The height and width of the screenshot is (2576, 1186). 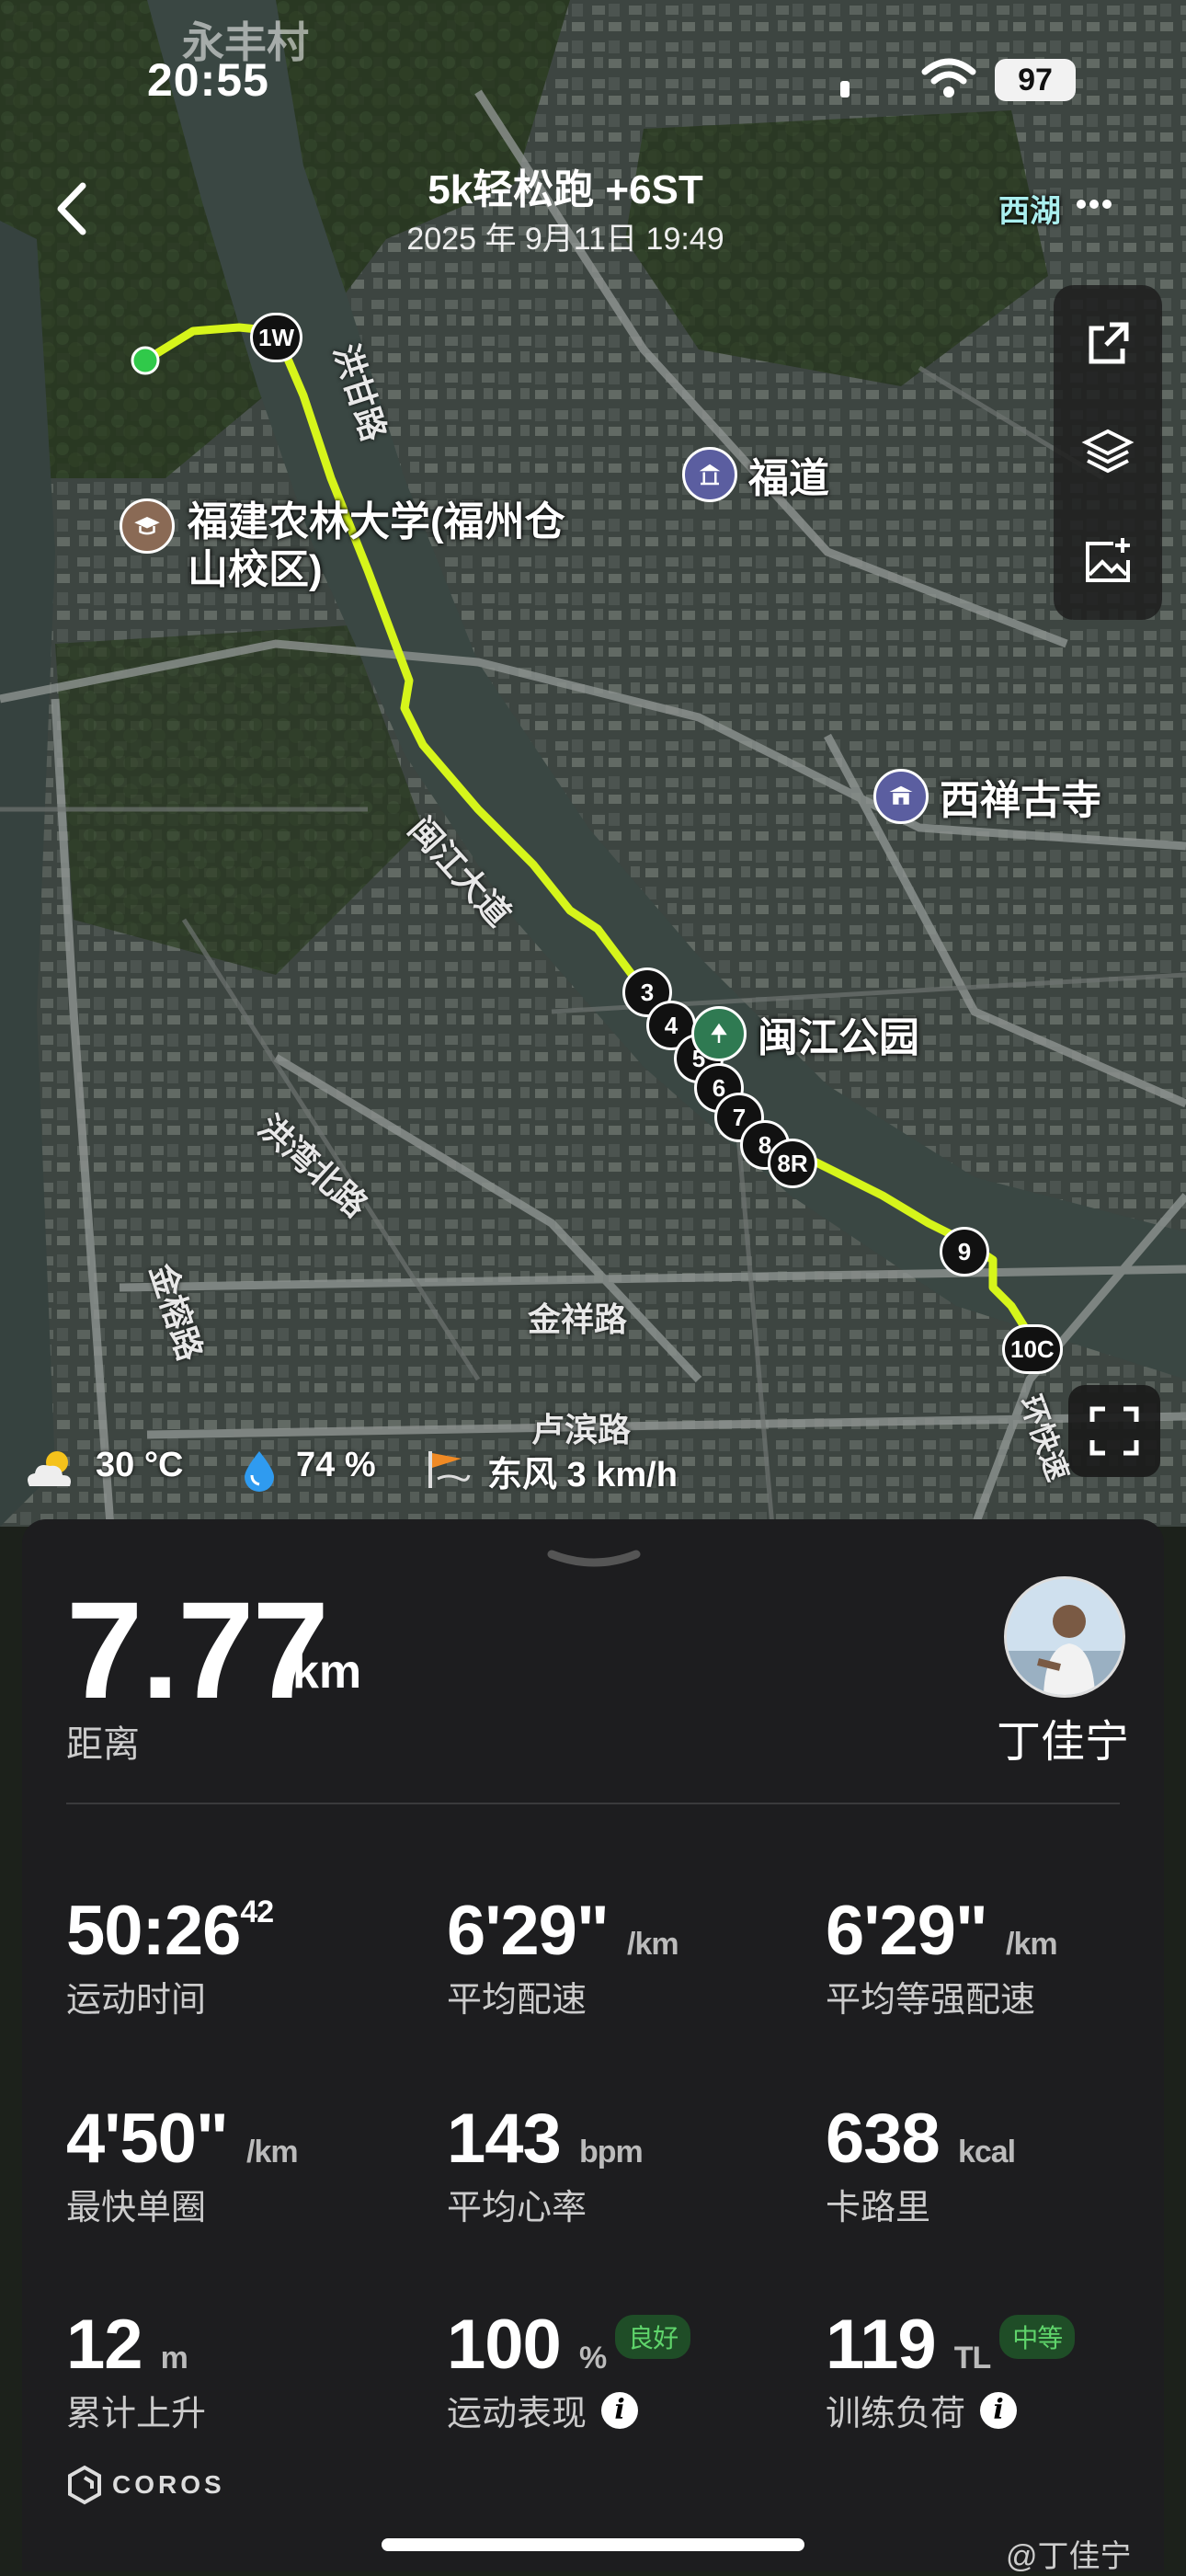 I want to click on distance-label: 距离, so click(x=103, y=1744).